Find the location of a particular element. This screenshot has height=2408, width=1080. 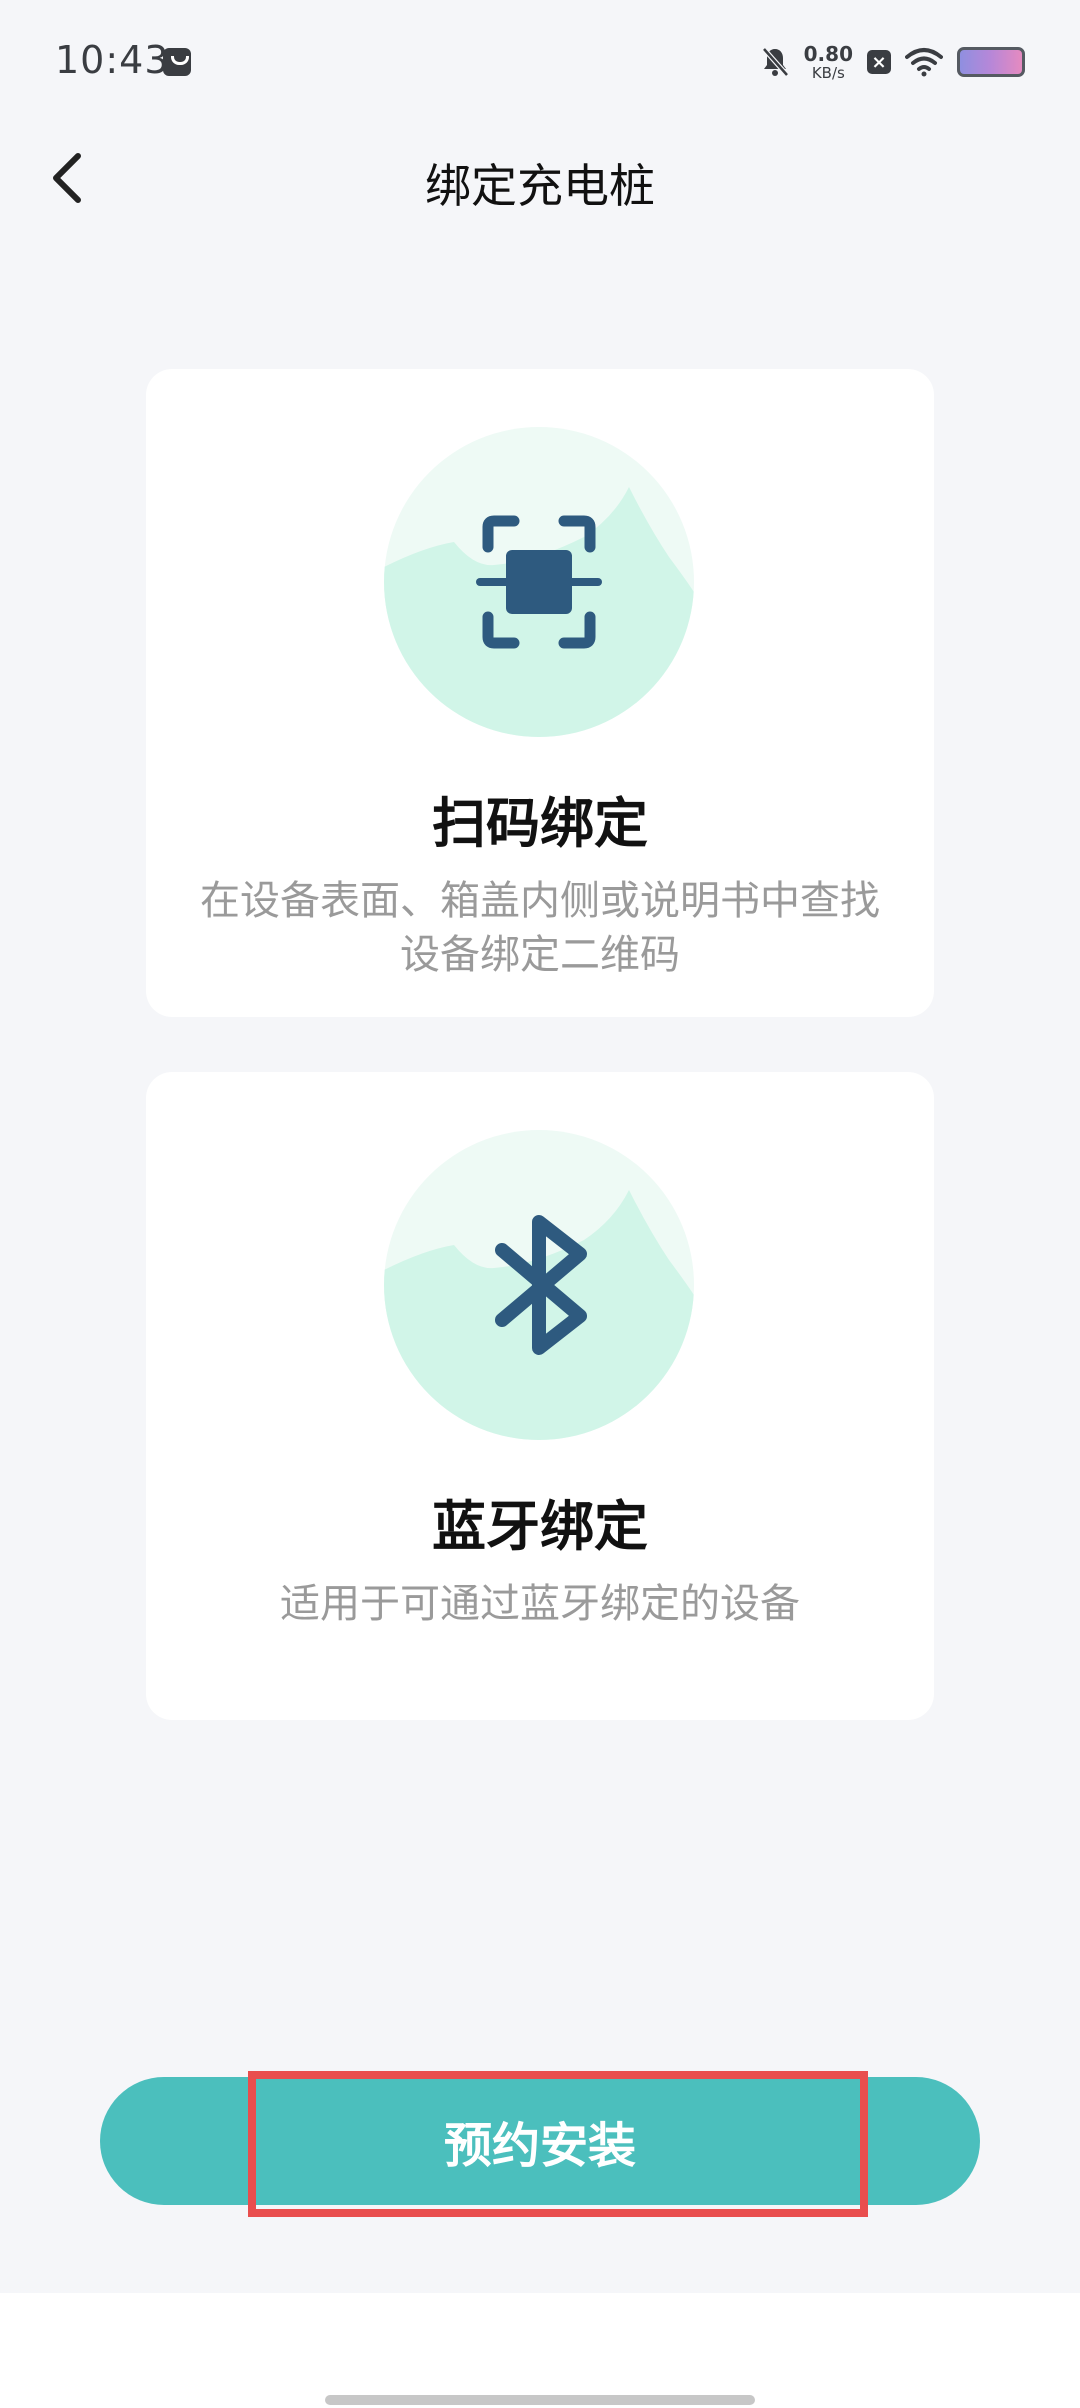

bell-muted-icon is located at coordinates (775, 62).